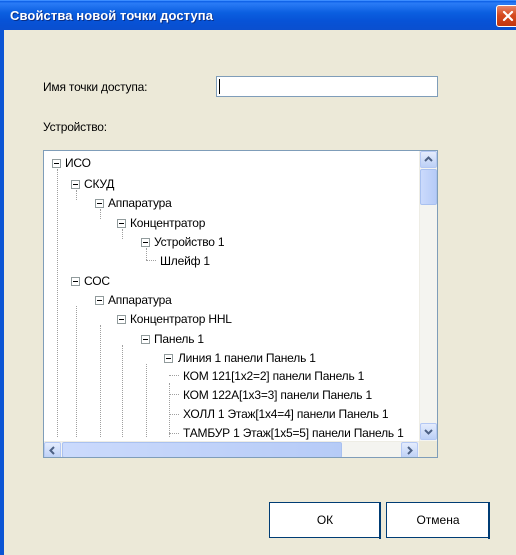  I want to click on device-label: Устройство:, so click(75, 127).